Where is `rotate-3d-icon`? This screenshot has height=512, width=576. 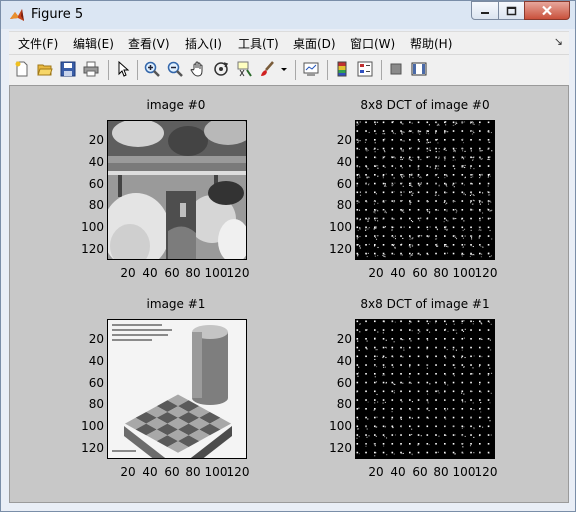
rotate-3d-icon is located at coordinates (221, 69).